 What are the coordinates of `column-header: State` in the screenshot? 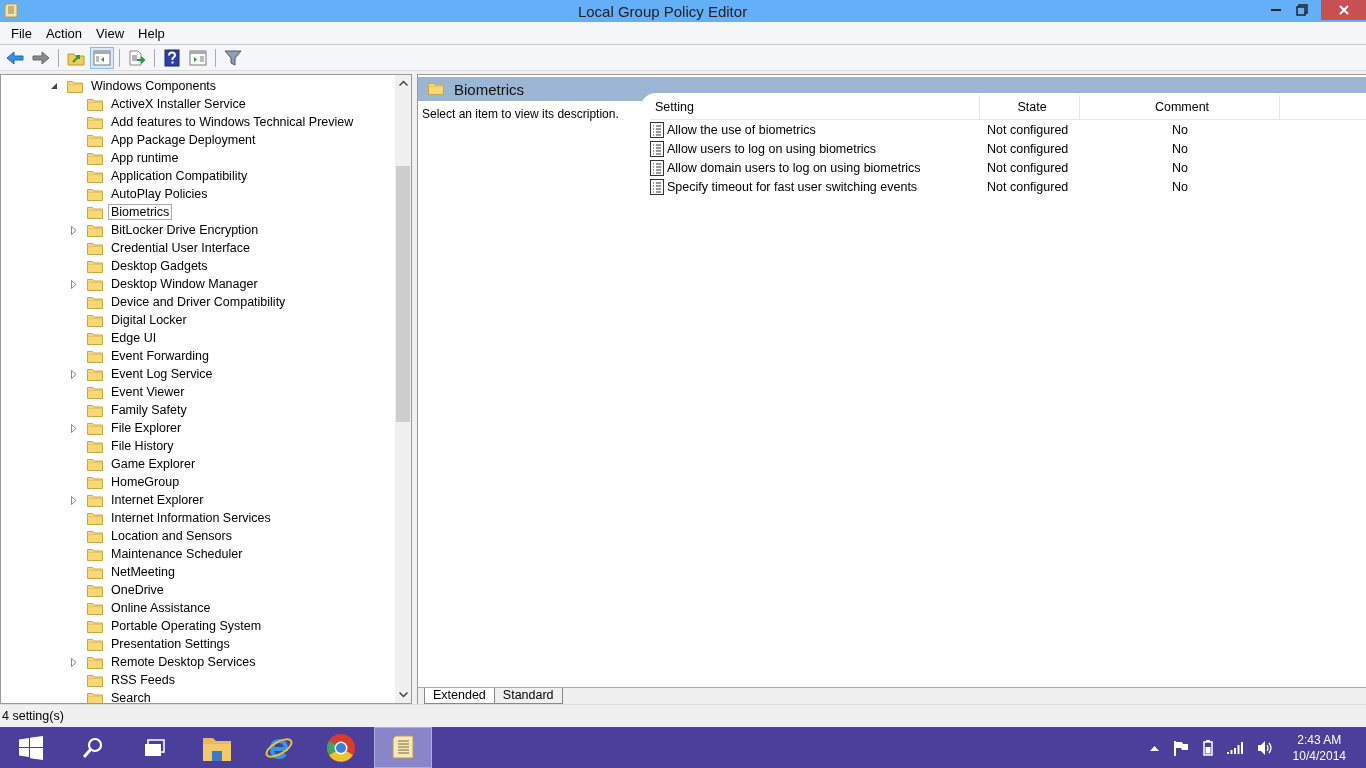 It's located at (1030, 107).